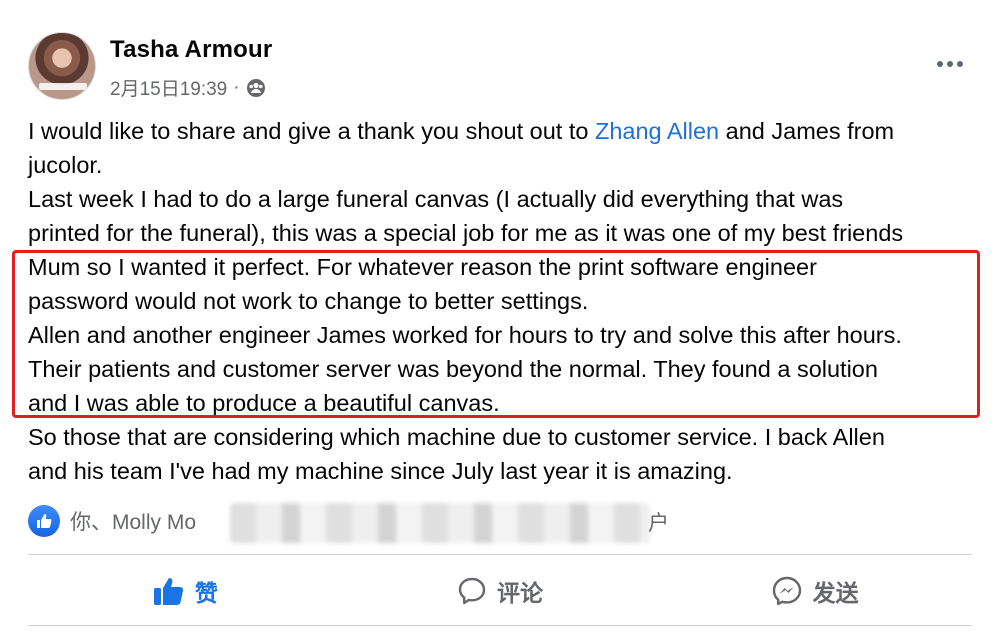 The image size is (1000, 642). Describe the element at coordinates (520, 593) in the screenshot. I see `comment-label: 评论` at that location.